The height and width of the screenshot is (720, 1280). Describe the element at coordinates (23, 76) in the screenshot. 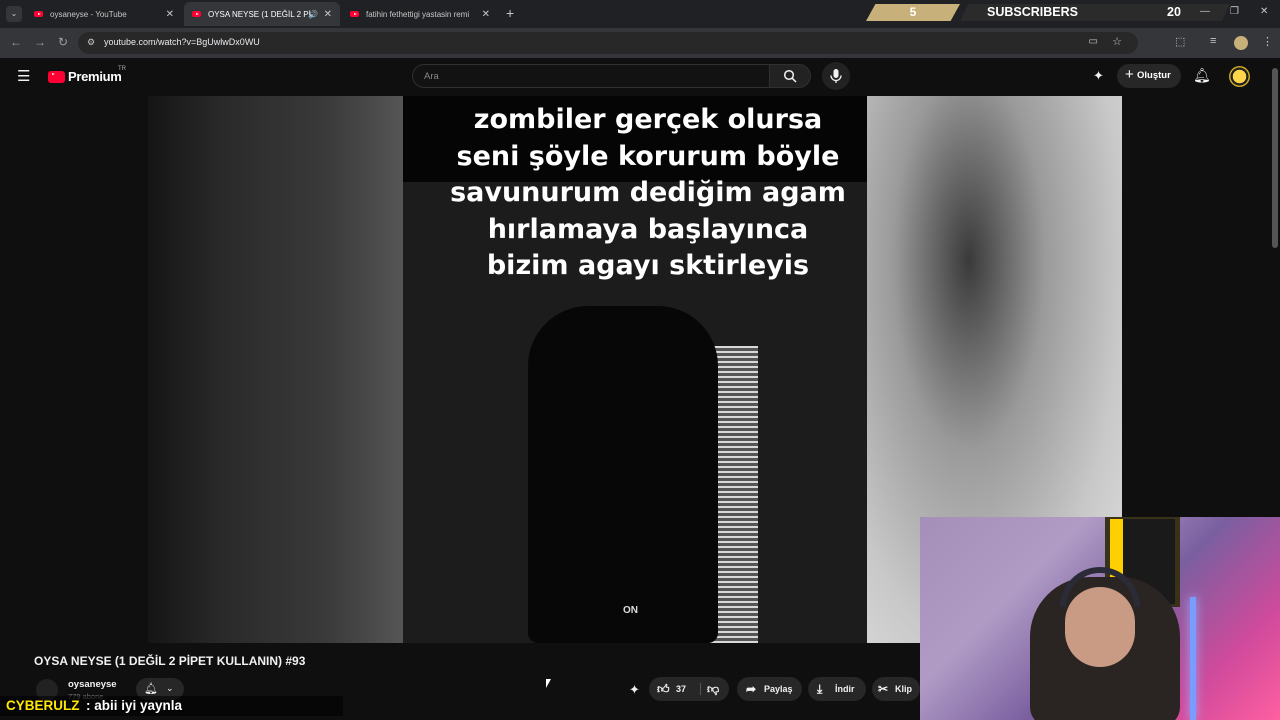

I see `hamburger-menu-icon: ☰` at that location.